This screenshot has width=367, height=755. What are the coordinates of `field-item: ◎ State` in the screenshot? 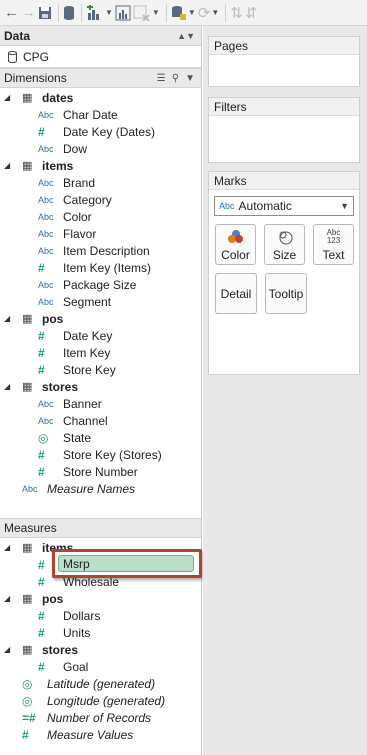 It's located at (100, 437).